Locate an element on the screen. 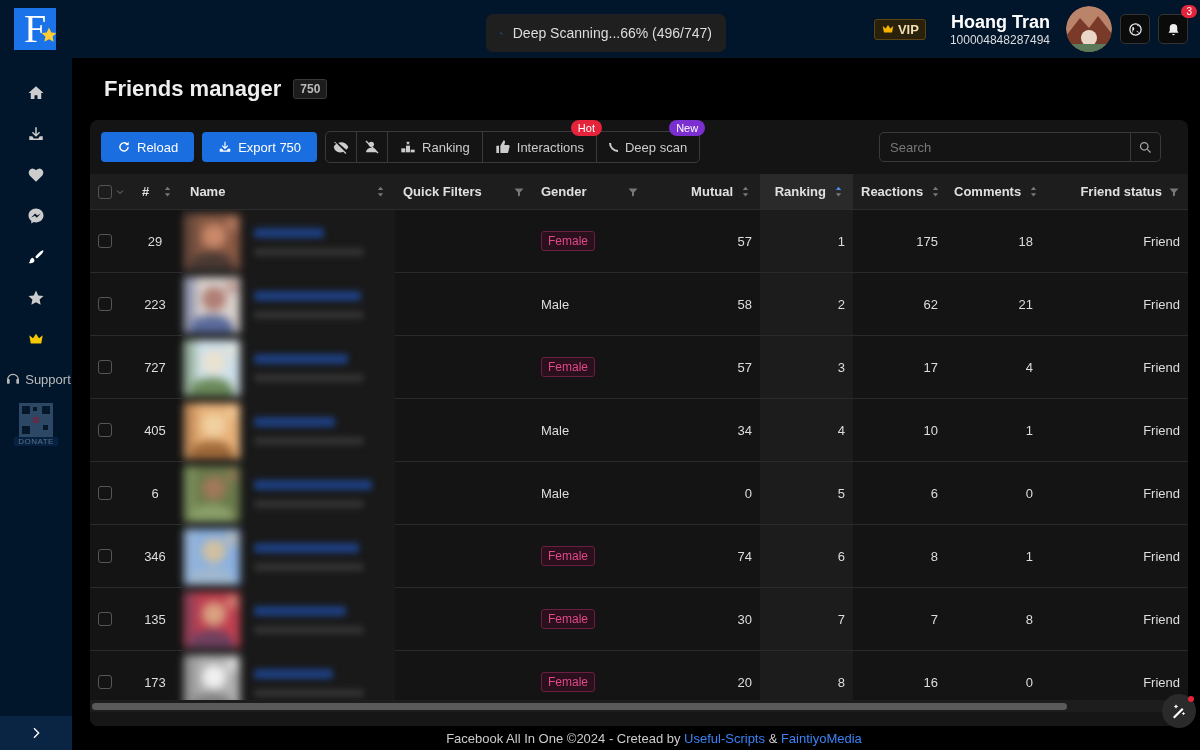 Image resolution: width=1200 pixels, height=750 pixels. table-cell: 34 is located at coordinates (744, 430).